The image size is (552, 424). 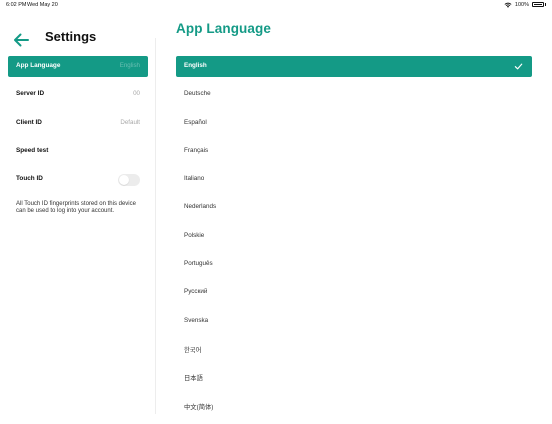 What do you see at coordinates (354, 66) in the screenshot?
I see `language-option-english: English` at bounding box center [354, 66].